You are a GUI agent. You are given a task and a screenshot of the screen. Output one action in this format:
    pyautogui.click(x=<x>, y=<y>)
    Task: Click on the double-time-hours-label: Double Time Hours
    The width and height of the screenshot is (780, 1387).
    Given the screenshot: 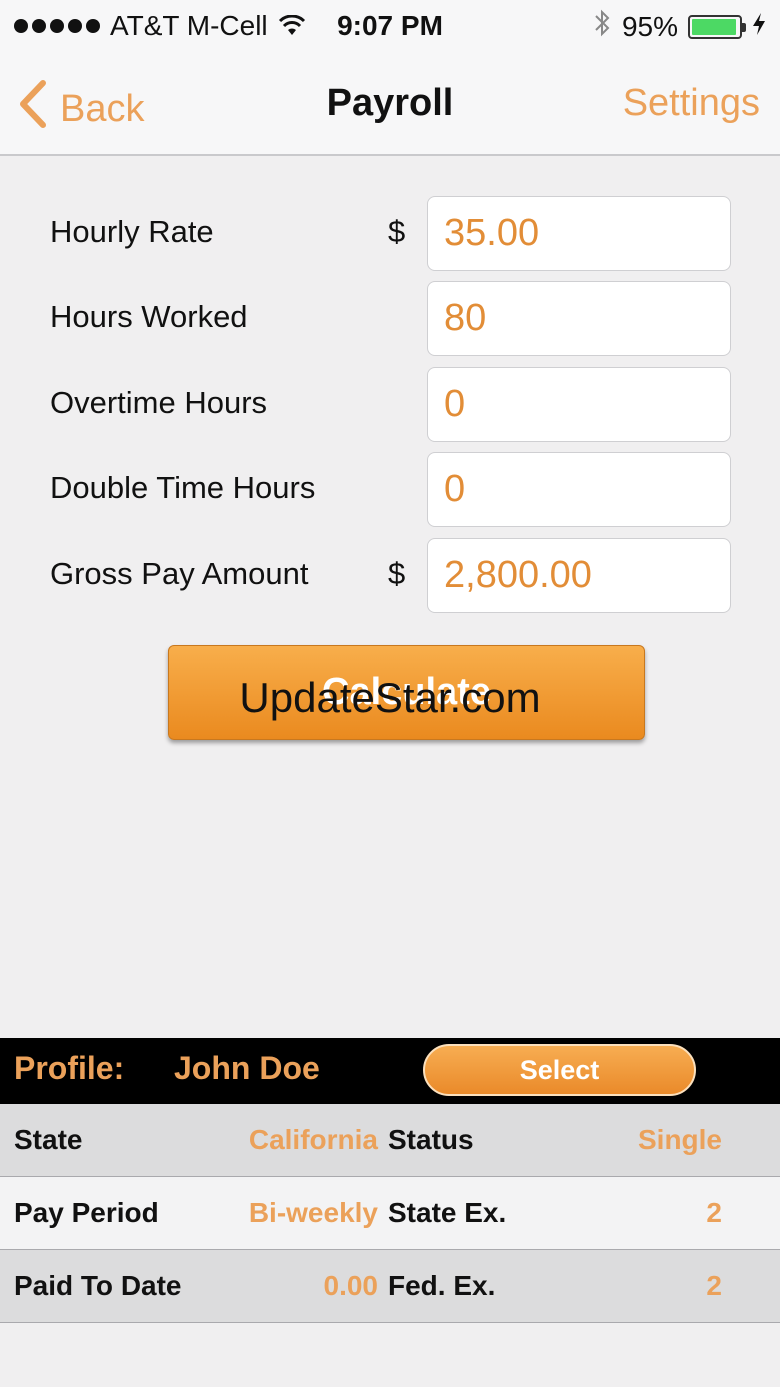 What is the action you would take?
    pyautogui.click(x=183, y=487)
    